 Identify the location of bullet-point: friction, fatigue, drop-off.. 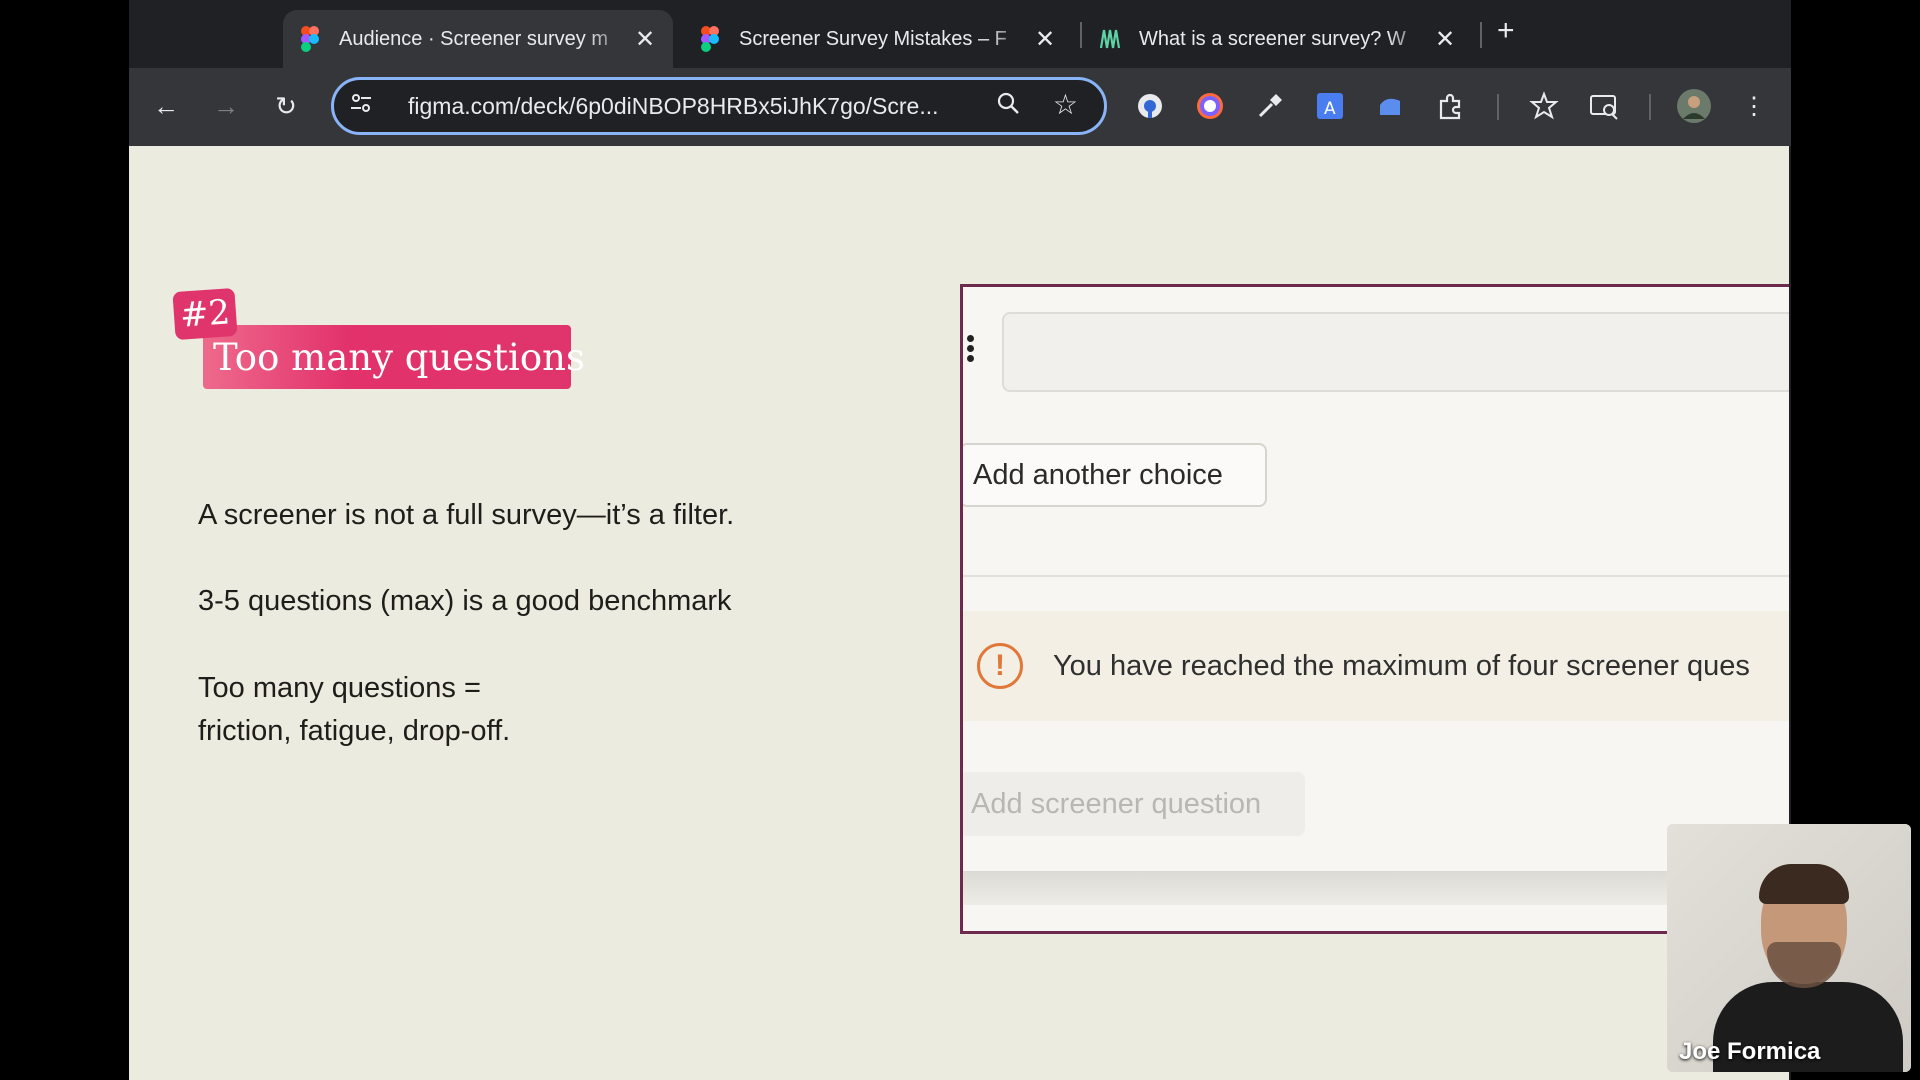
(354, 731).